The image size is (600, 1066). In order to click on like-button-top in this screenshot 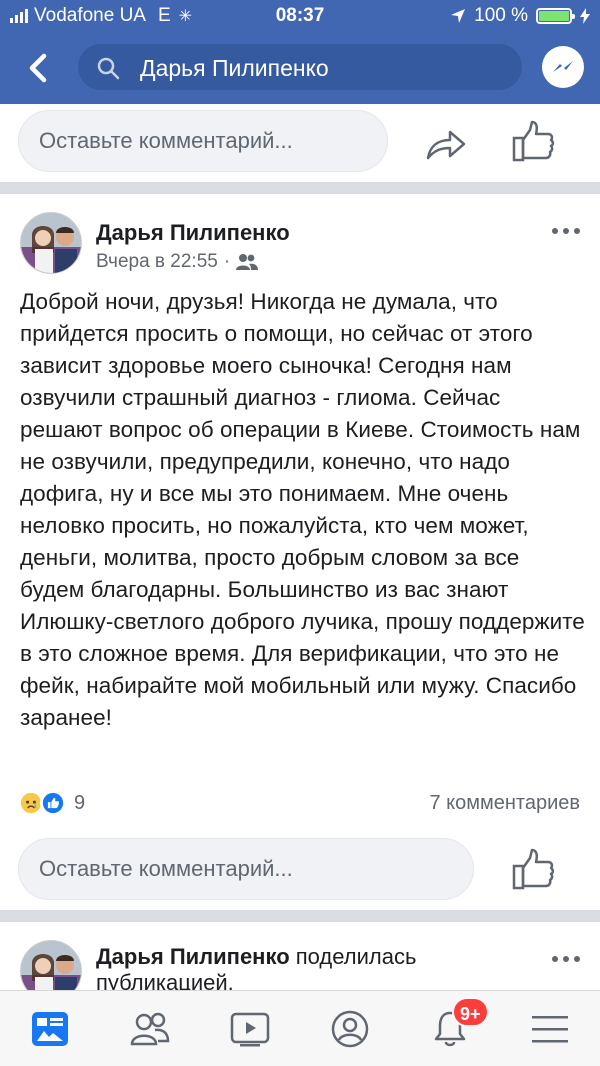, I will do `click(534, 142)`.